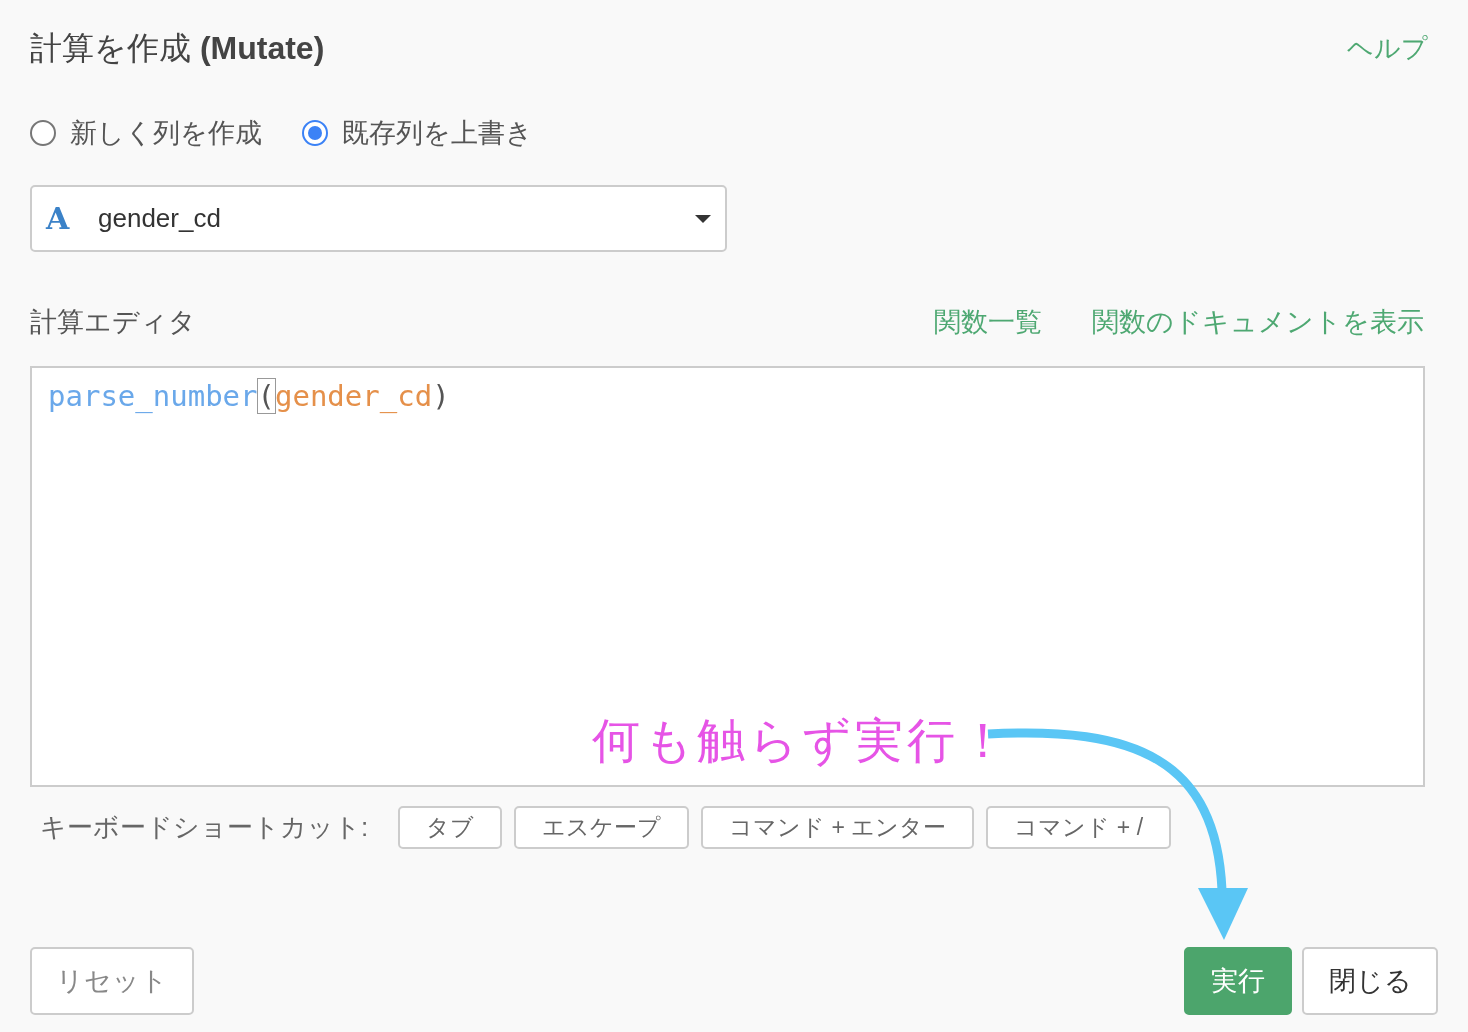 The image size is (1468, 1032). What do you see at coordinates (1370, 981) in the screenshot?
I see `dialog-button: 閉じる` at bounding box center [1370, 981].